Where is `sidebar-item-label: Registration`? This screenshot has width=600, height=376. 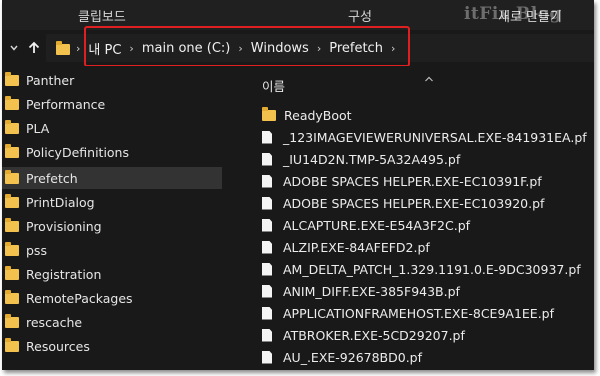 sidebar-item-label: Registration is located at coordinates (64, 274).